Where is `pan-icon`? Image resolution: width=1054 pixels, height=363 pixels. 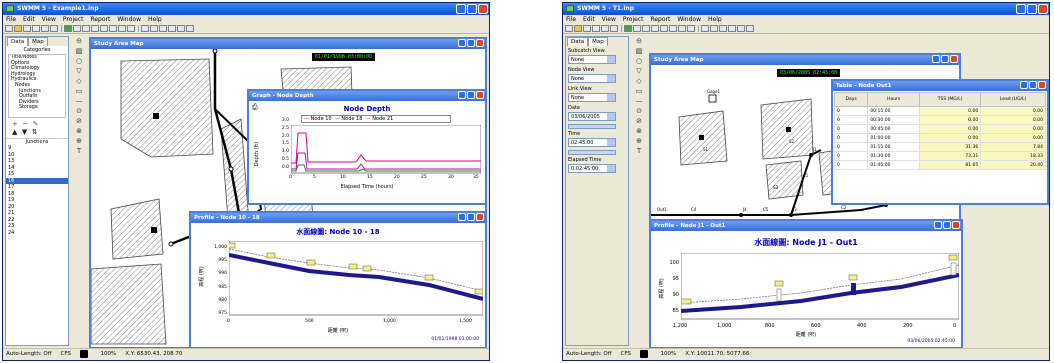 pan-icon is located at coordinates (723, 28).